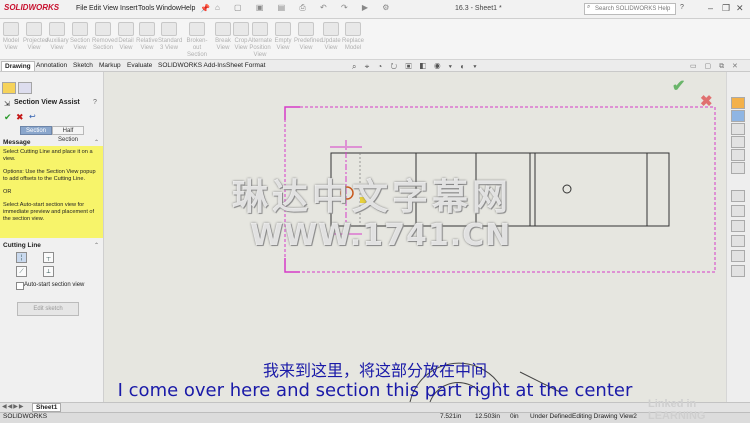  I want to click on status-app: SOLIDWORKS, so click(25, 416).